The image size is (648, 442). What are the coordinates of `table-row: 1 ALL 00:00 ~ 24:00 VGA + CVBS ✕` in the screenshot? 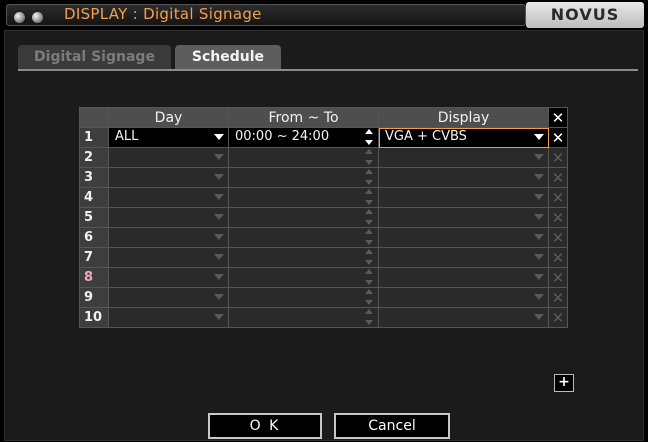 It's located at (323, 137).